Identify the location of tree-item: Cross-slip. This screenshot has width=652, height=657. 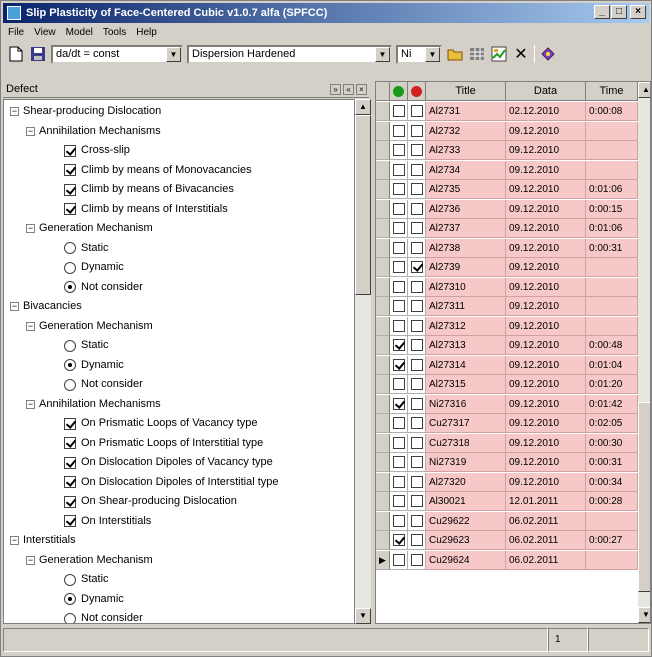
(97, 150).